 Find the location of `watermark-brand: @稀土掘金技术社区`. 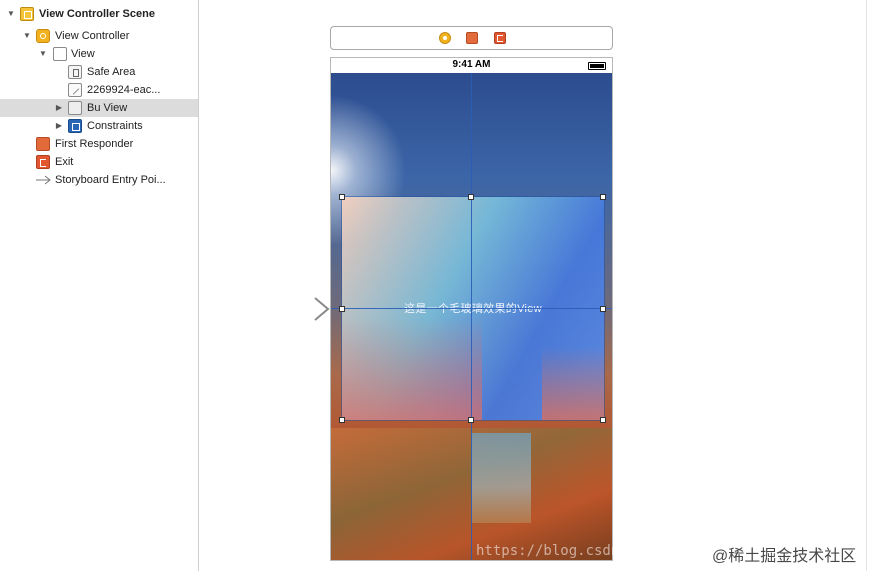

watermark-brand: @稀土掘金技术社区 is located at coordinates (784, 556).